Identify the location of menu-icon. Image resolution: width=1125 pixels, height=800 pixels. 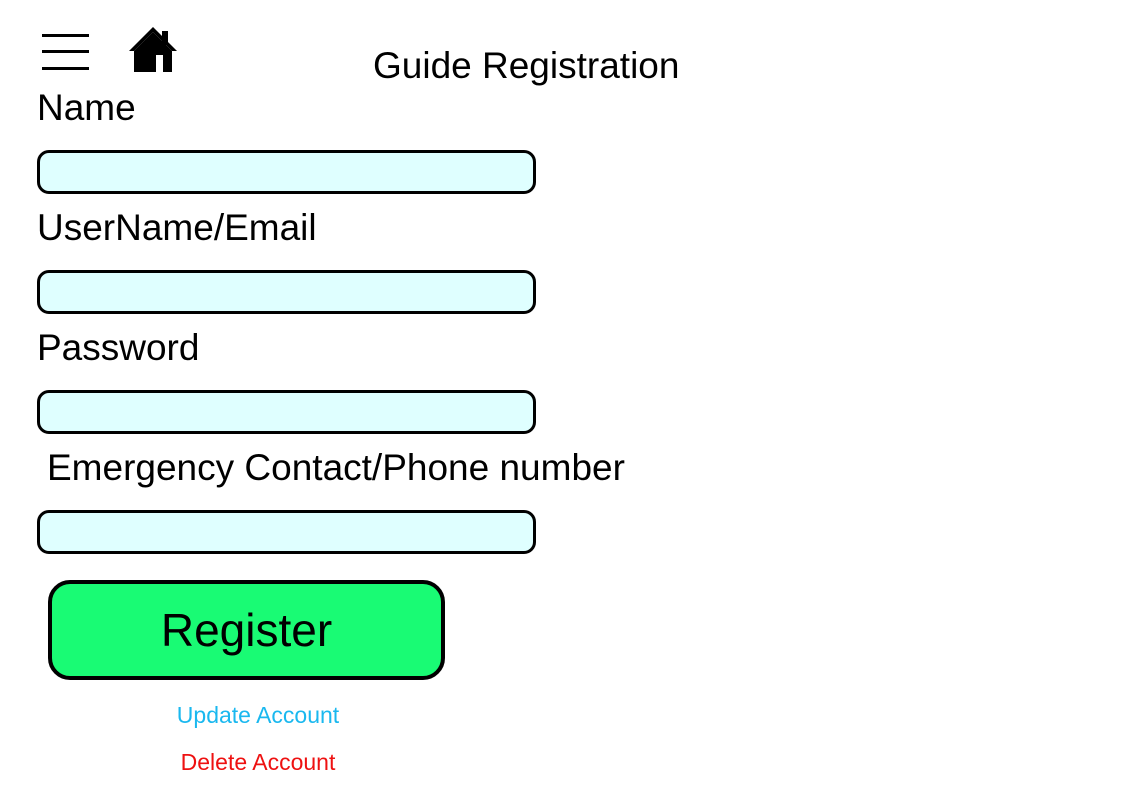
(66, 52).